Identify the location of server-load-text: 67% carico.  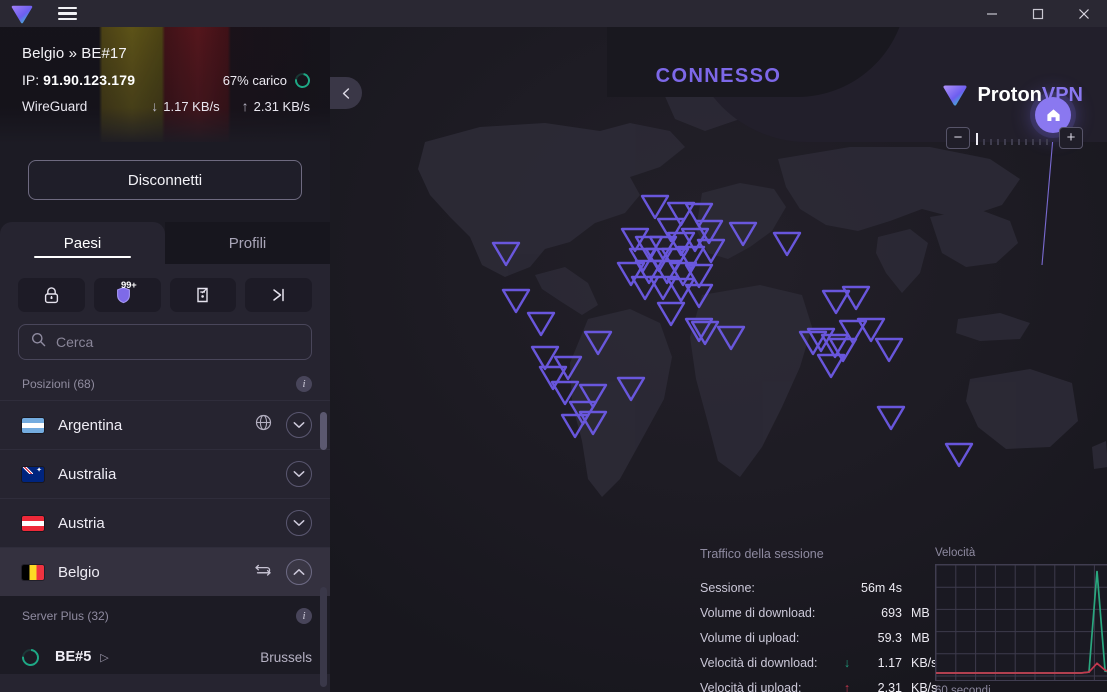
(254, 80).